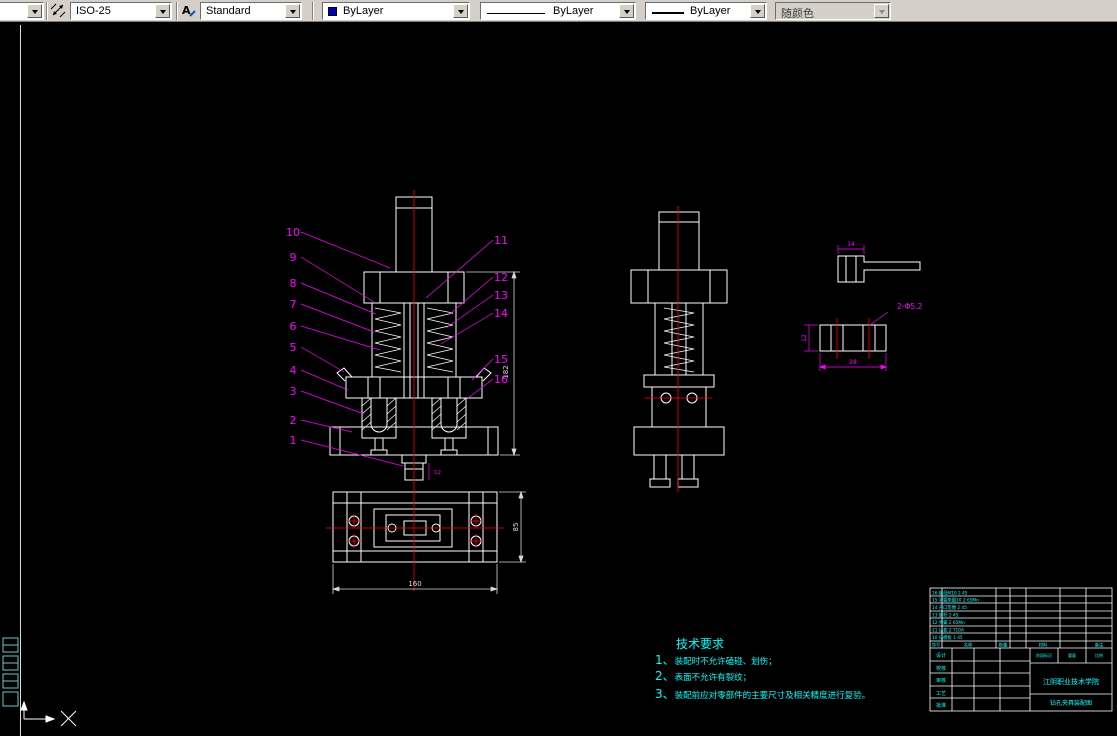 The image size is (1117, 736). What do you see at coordinates (910, 306) in the screenshot?
I see `dim-hole-note: 2-Φ5.2` at bounding box center [910, 306].